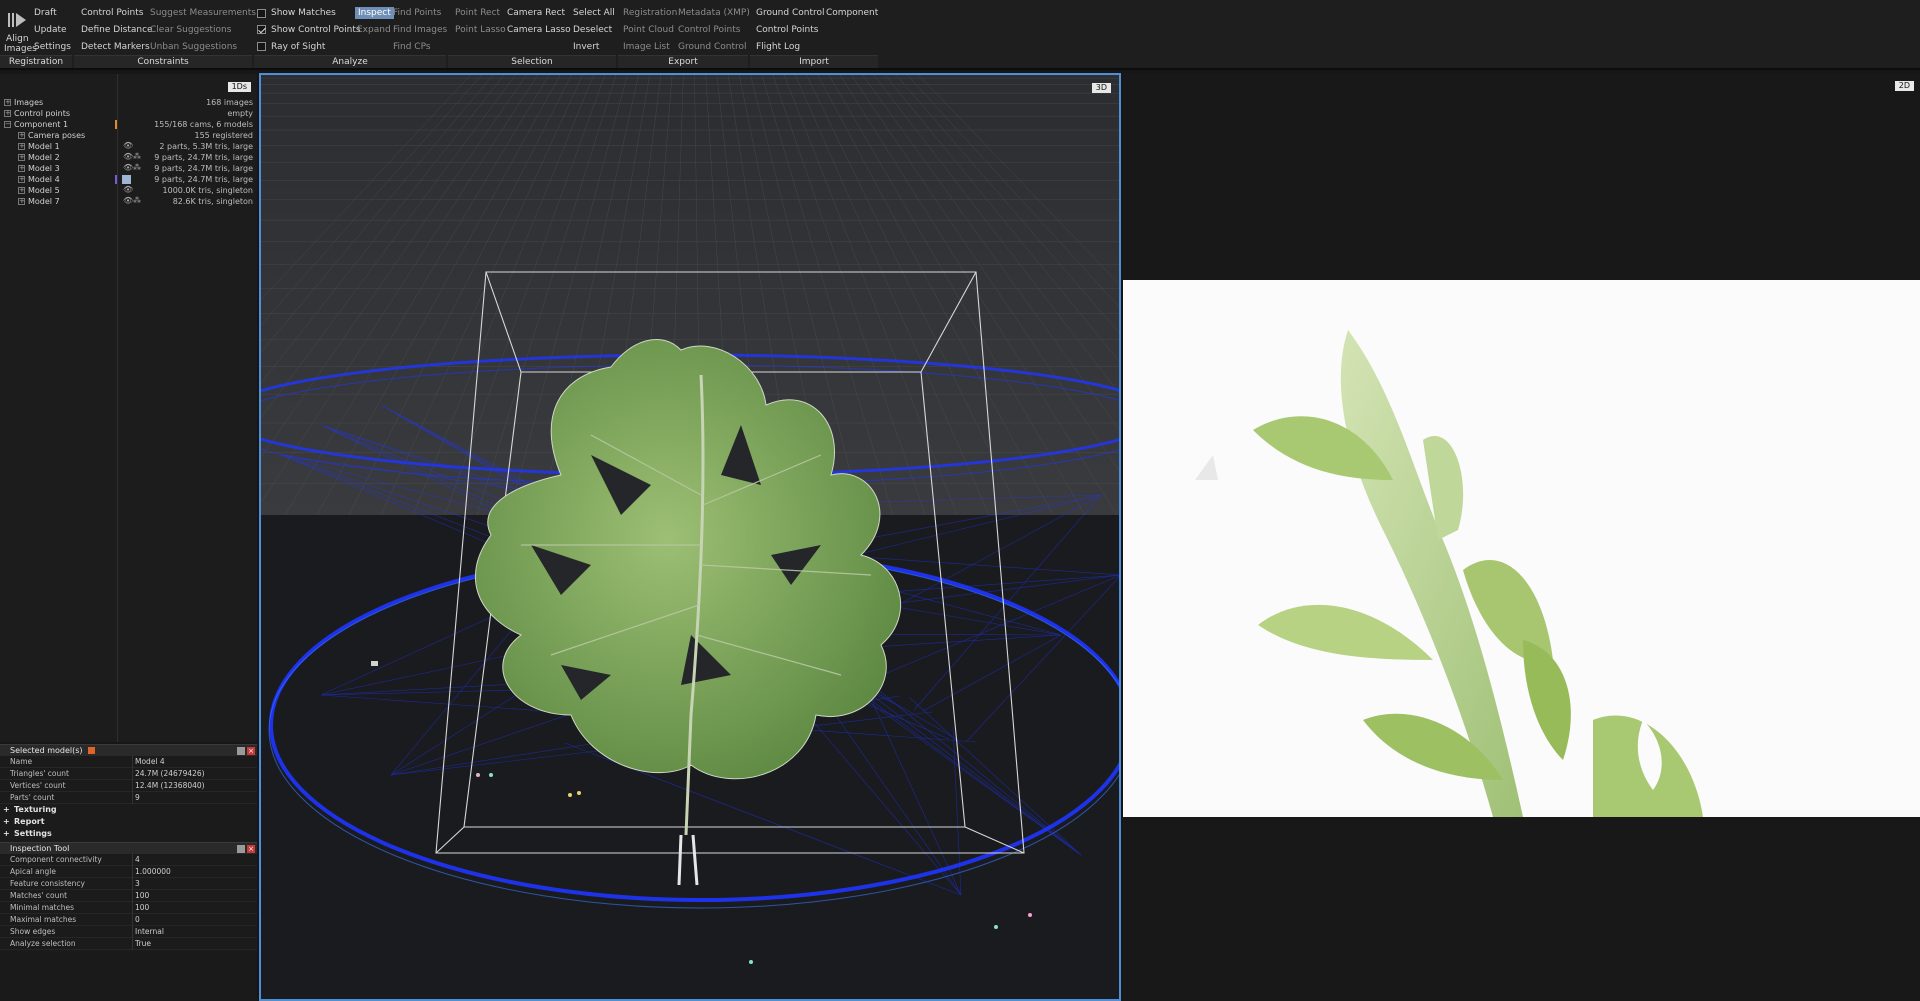 The height and width of the screenshot is (1001, 1920). Describe the element at coordinates (52, 47) in the screenshot. I see `settings-button: Settings` at that location.